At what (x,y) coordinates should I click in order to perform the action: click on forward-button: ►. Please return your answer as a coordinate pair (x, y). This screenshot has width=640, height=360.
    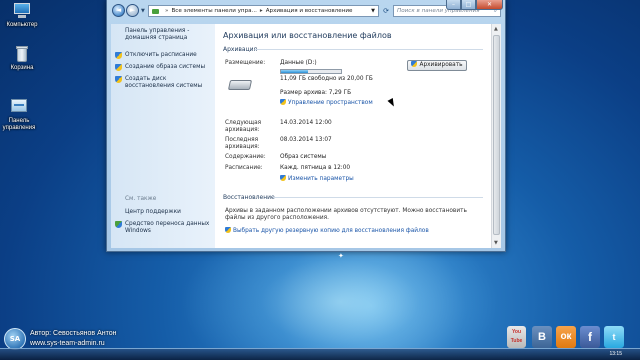
    Looking at the image, I should click on (132, 10).